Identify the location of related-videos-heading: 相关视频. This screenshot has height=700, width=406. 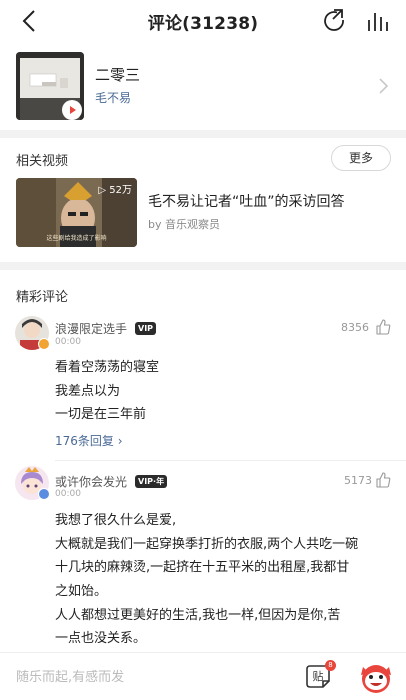
(42, 161).